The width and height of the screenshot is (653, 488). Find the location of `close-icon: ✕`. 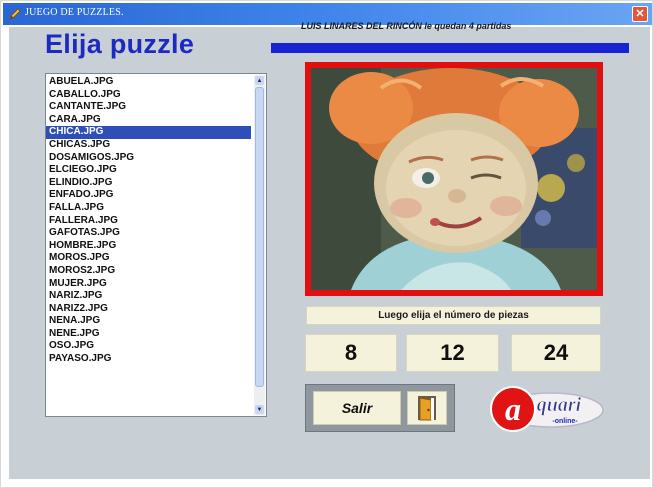

close-icon: ✕ is located at coordinates (640, 13).